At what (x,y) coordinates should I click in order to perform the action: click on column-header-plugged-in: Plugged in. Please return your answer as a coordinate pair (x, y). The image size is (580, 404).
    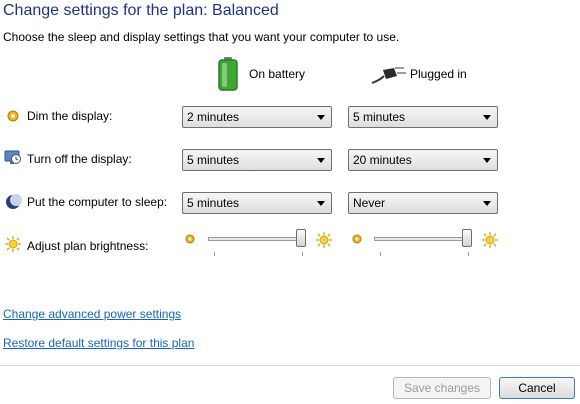
    Looking at the image, I should click on (438, 74).